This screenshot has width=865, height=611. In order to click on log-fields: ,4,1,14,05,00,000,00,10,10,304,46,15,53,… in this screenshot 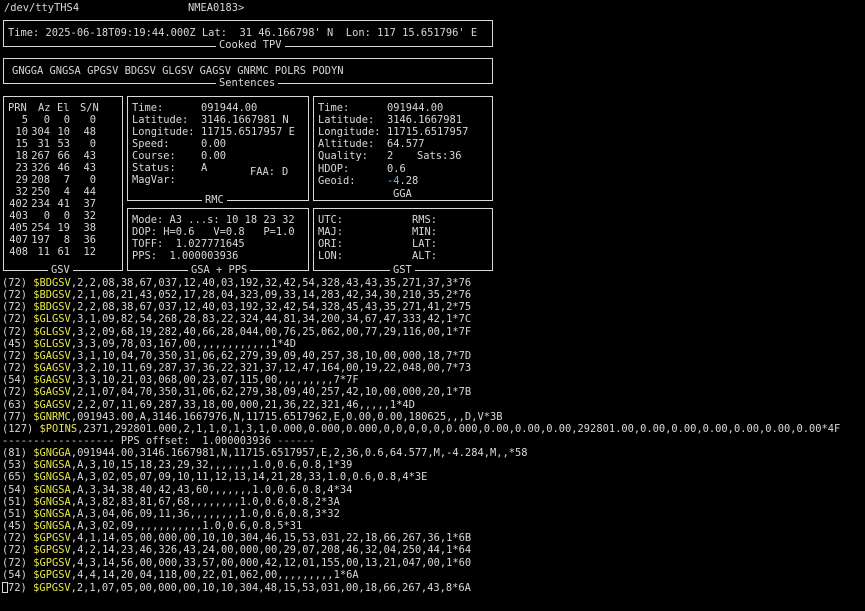, I will do `click(271, 538)`.